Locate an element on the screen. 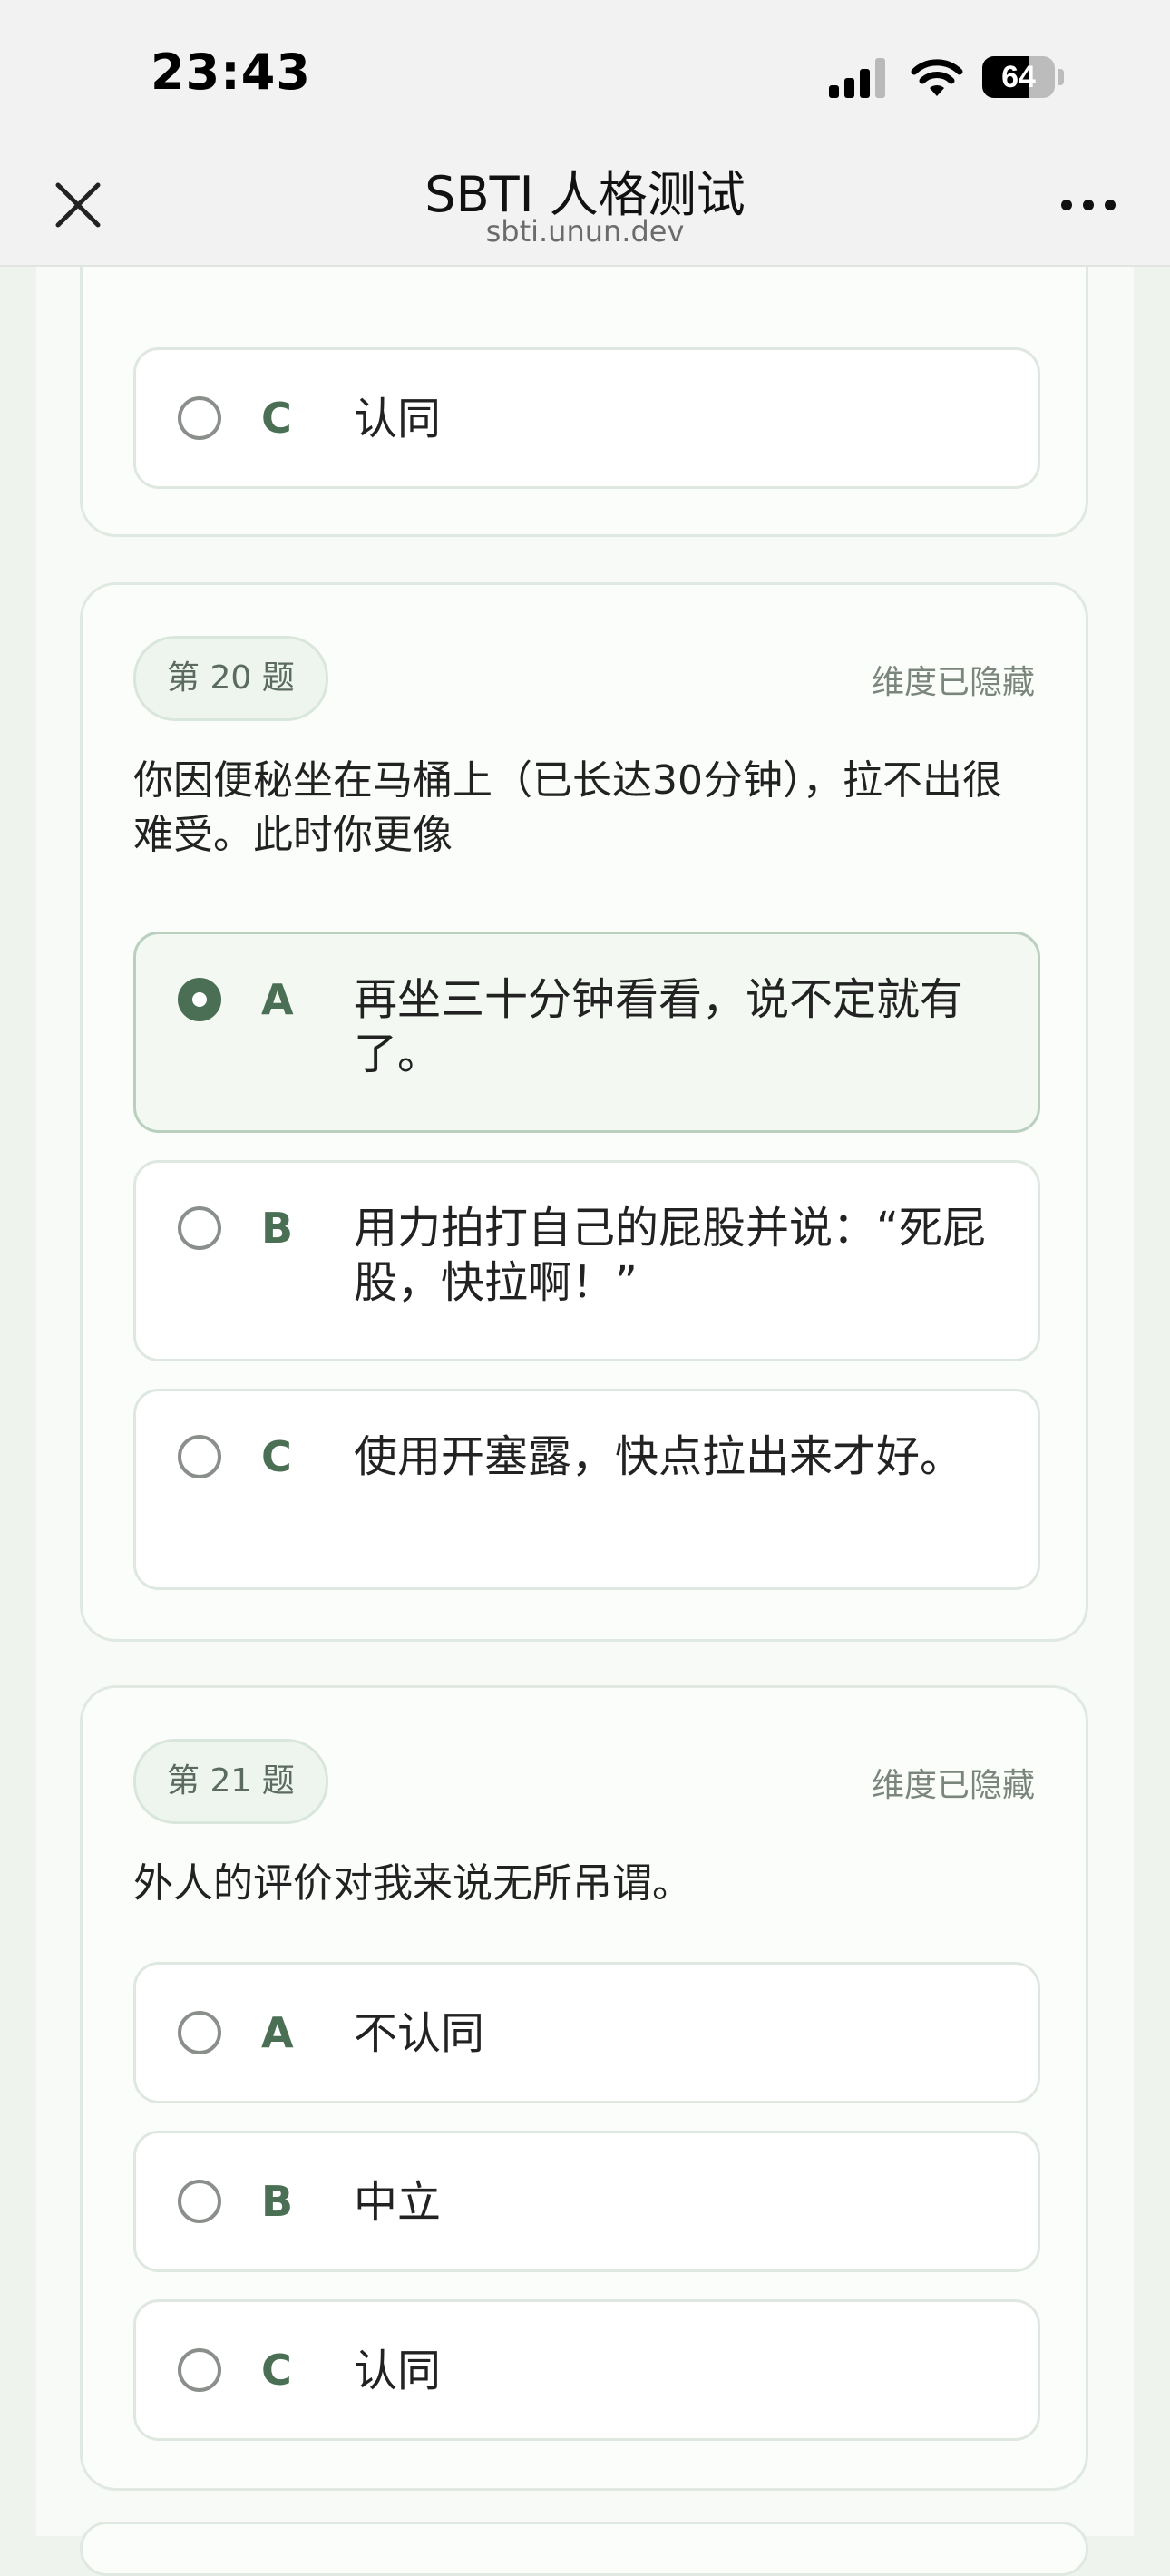  option-a: A 不认同 is located at coordinates (586, 2032).